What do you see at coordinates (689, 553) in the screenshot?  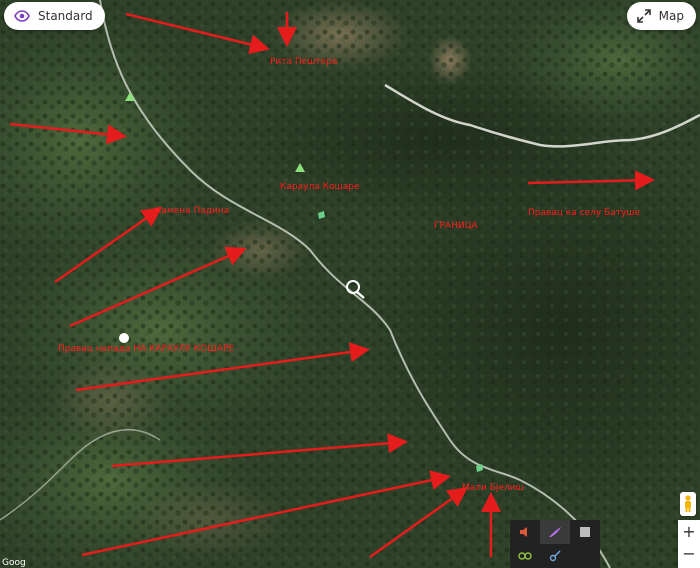 I see `zoom-out-button: −` at bounding box center [689, 553].